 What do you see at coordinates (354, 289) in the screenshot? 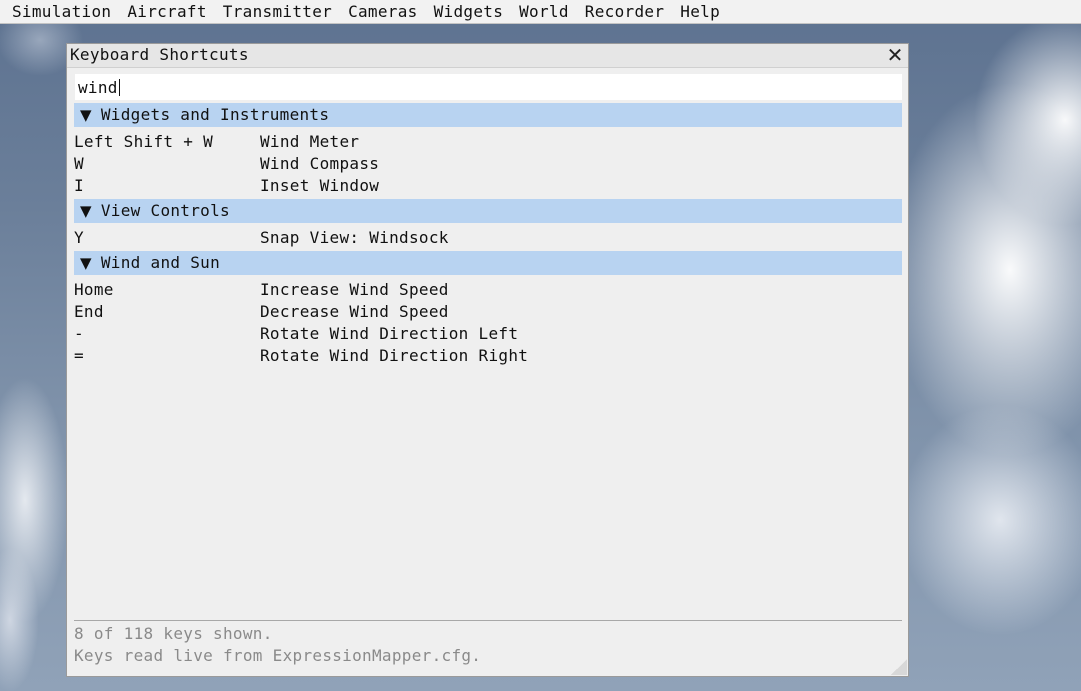
I see `shortcut-action: Increase Wind Speed` at bounding box center [354, 289].